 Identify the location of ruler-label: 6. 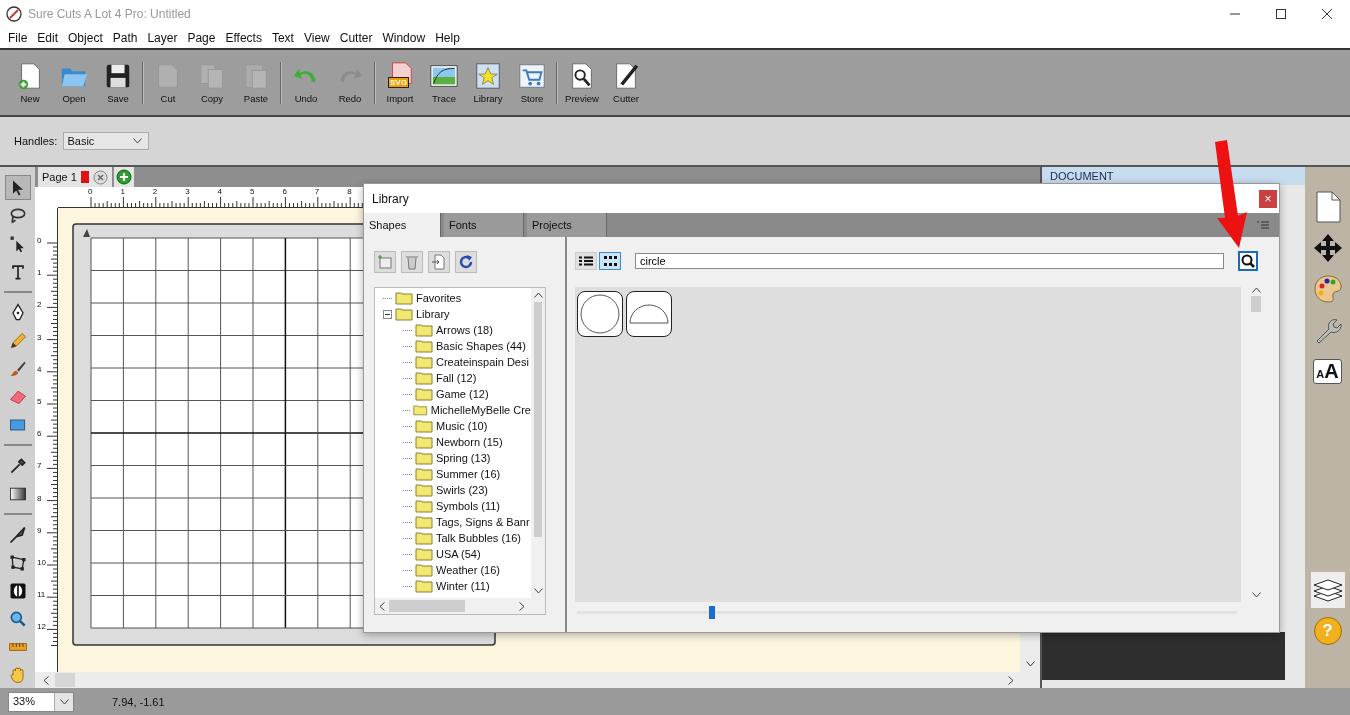
(284, 191).